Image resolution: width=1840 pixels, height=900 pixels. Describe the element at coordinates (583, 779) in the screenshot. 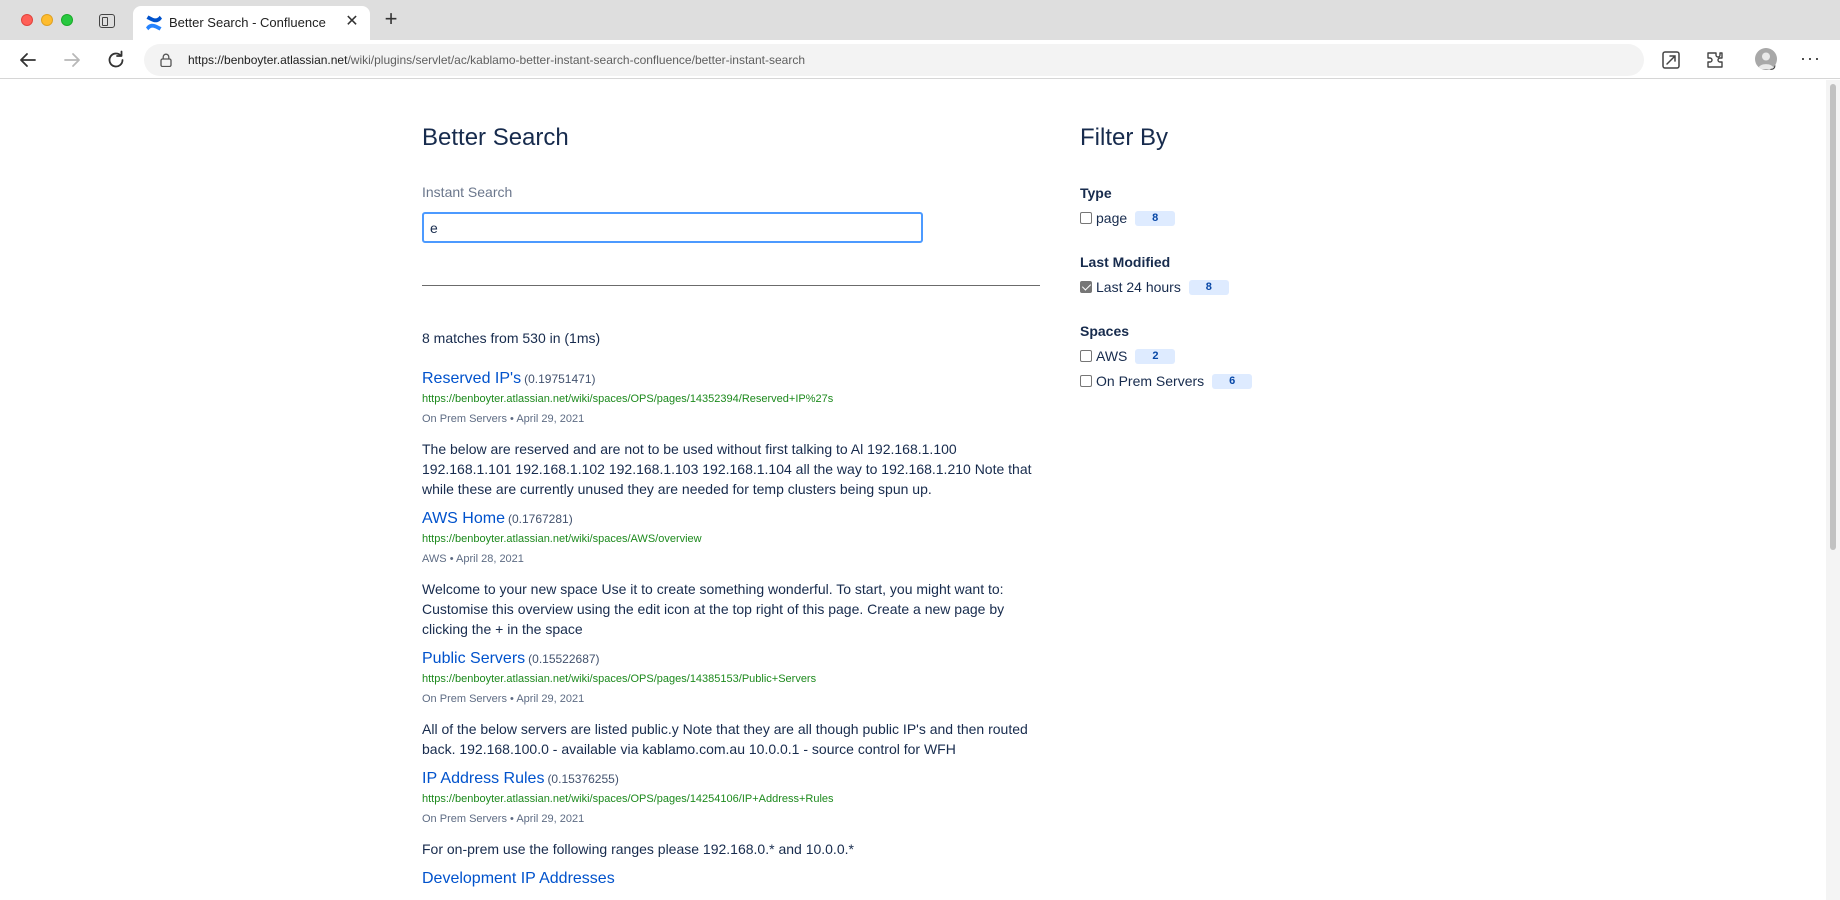

I see `result-score: (0.15376255)` at that location.